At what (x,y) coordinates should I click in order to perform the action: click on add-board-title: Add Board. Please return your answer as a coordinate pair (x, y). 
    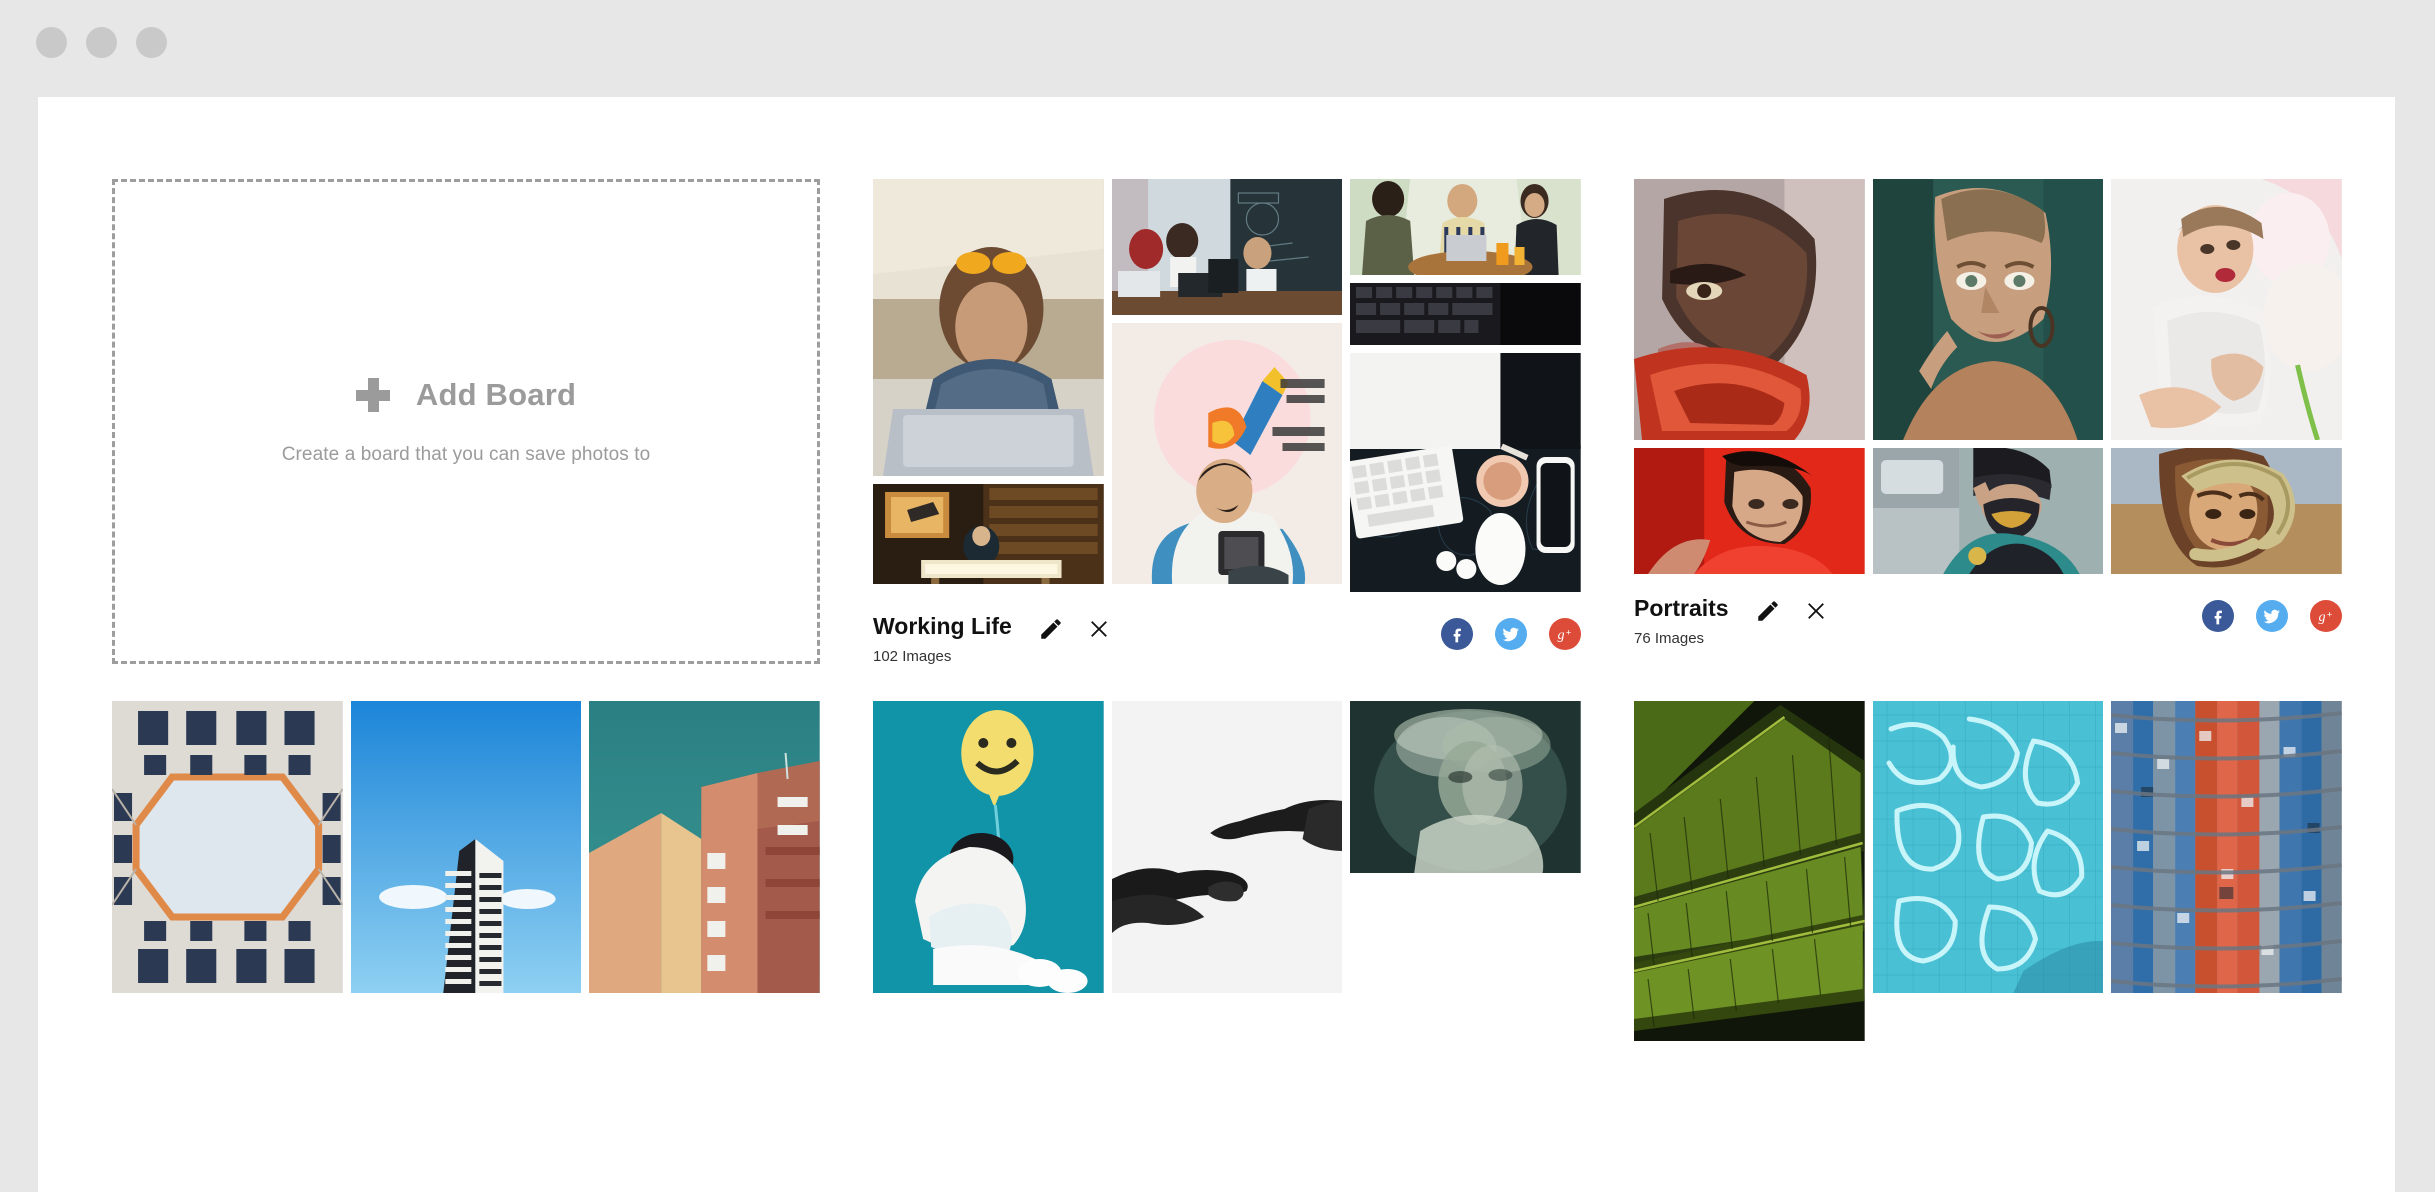
    Looking at the image, I should click on (496, 394).